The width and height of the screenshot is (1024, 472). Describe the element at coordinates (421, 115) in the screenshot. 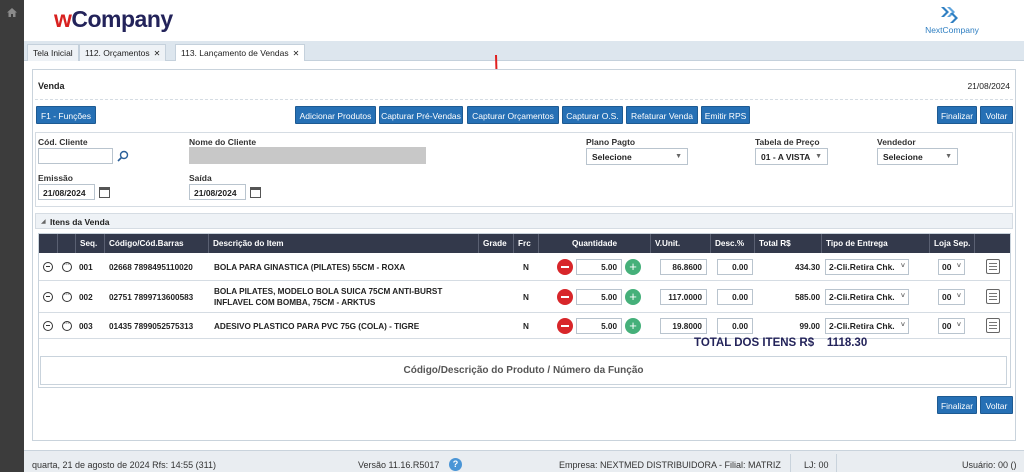

I see `capturar-pre-vendas-button: Capturar Pré-Vendas` at that location.